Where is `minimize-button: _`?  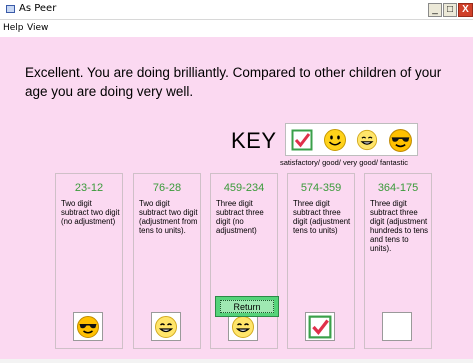
minimize-button: _ is located at coordinates (435, 10).